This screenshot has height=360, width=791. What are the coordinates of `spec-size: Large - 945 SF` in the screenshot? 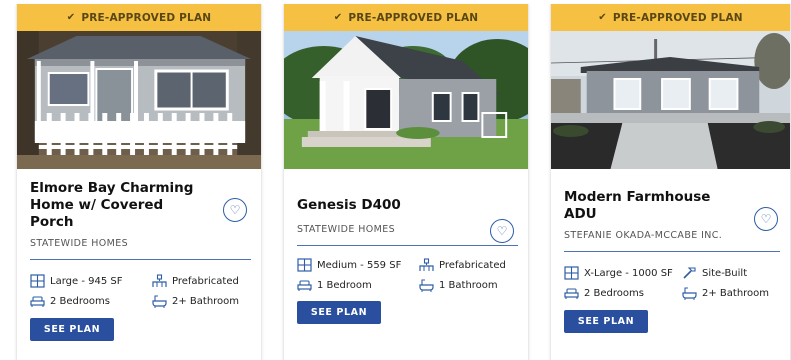 It's located at (91, 281).